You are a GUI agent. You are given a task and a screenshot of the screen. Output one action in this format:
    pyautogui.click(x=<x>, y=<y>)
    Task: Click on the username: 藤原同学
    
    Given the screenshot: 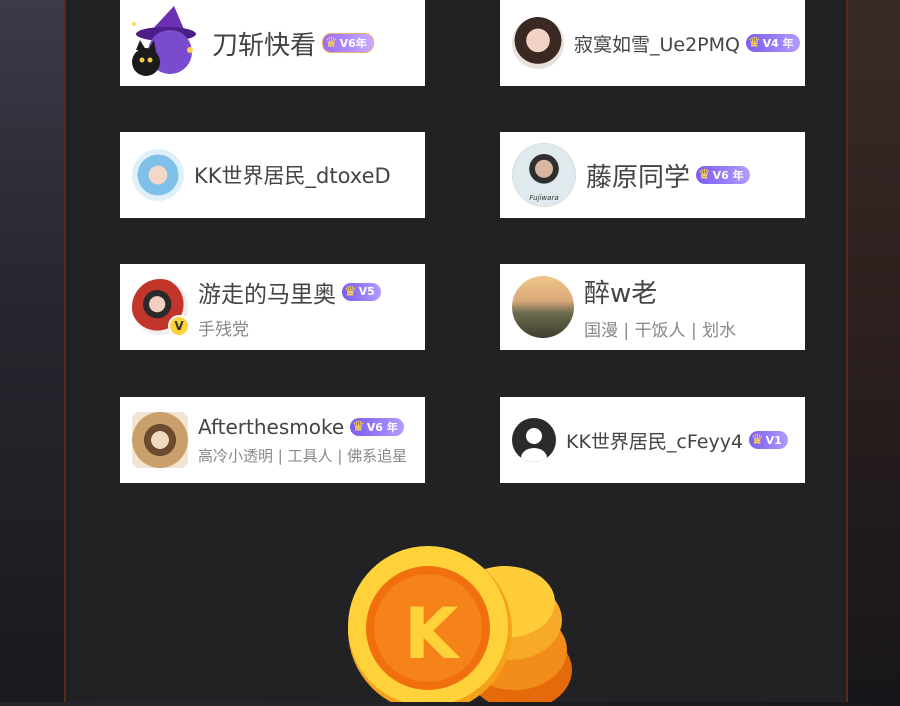 What is the action you would take?
    pyautogui.click(x=638, y=175)
    